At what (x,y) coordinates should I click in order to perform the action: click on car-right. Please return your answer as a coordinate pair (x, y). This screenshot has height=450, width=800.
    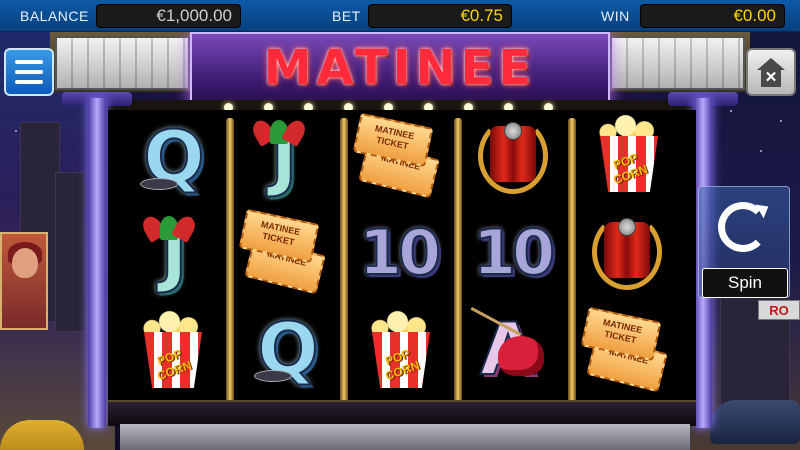
    Looking at the image, I should click on (755, 422).